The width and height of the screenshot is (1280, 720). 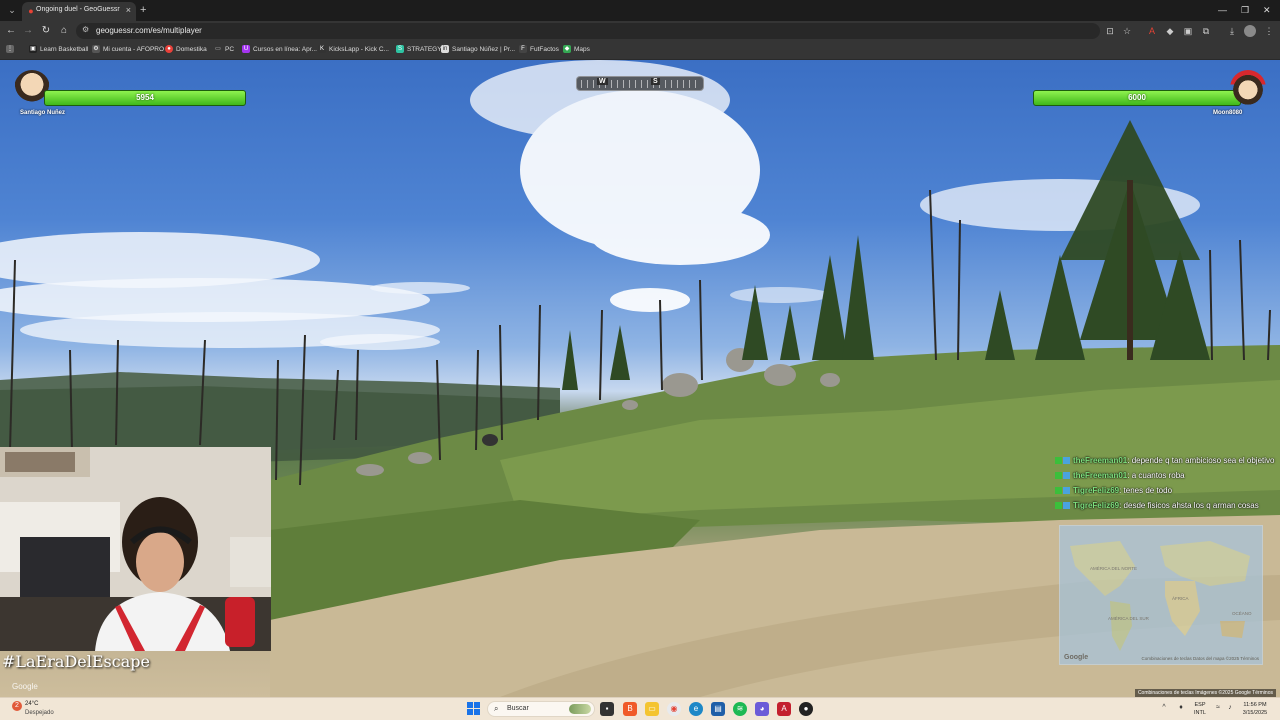 What do you see at coordinates (655, 81) in the screenshot?
I see `compass-south: S` at bounding box center [655, 81].